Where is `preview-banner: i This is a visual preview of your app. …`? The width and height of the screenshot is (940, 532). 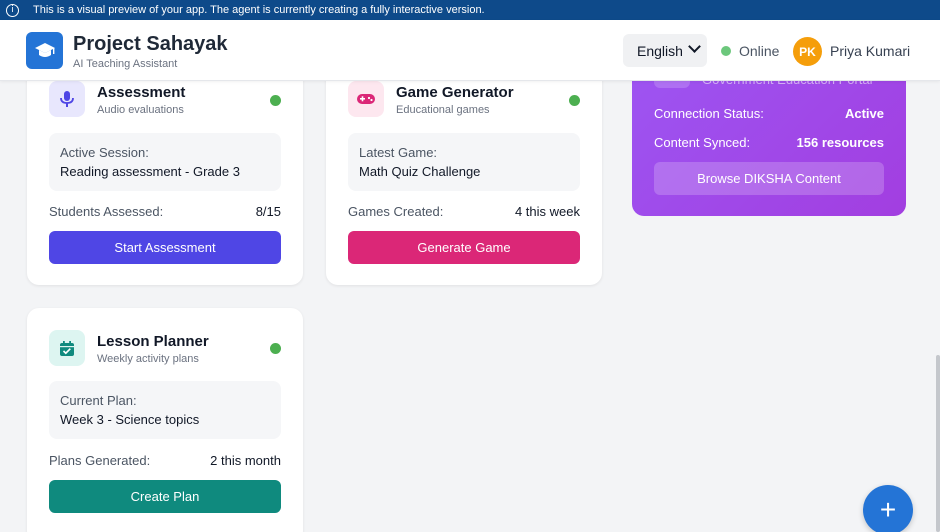
preview-banner: i This is a visual preview of your app. … is located at coordinates (470, 10).